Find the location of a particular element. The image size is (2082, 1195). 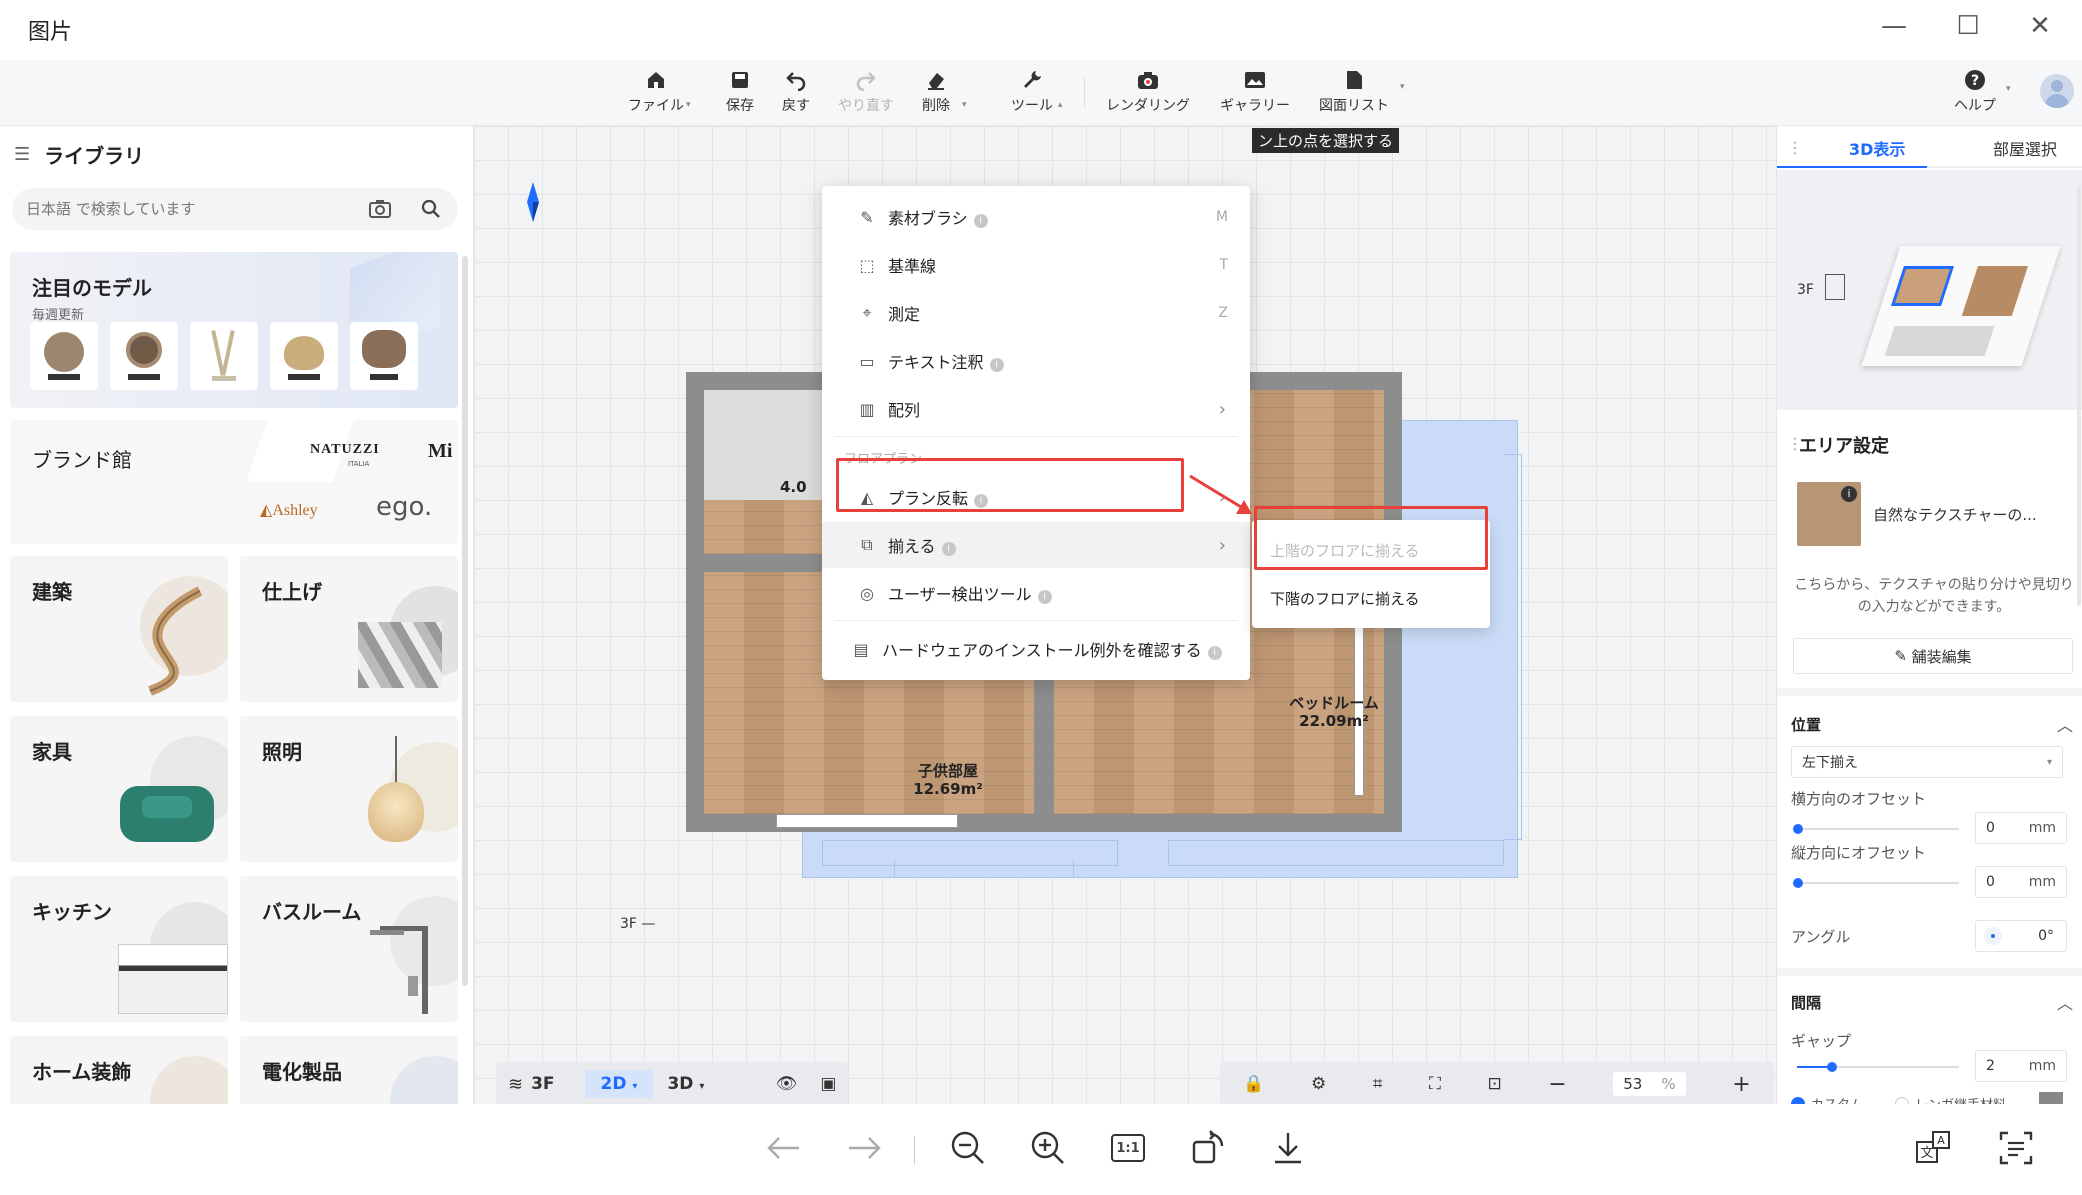

menu-item-material-brush: ✎ 素材ブラシ i M is located at coordinates (1036, 217).